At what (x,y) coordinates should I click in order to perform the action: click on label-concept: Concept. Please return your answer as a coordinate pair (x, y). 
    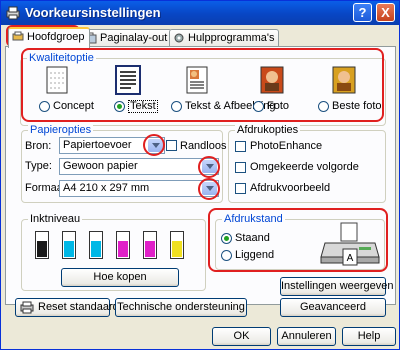
    Looking at the image, I should click on (73, 106).